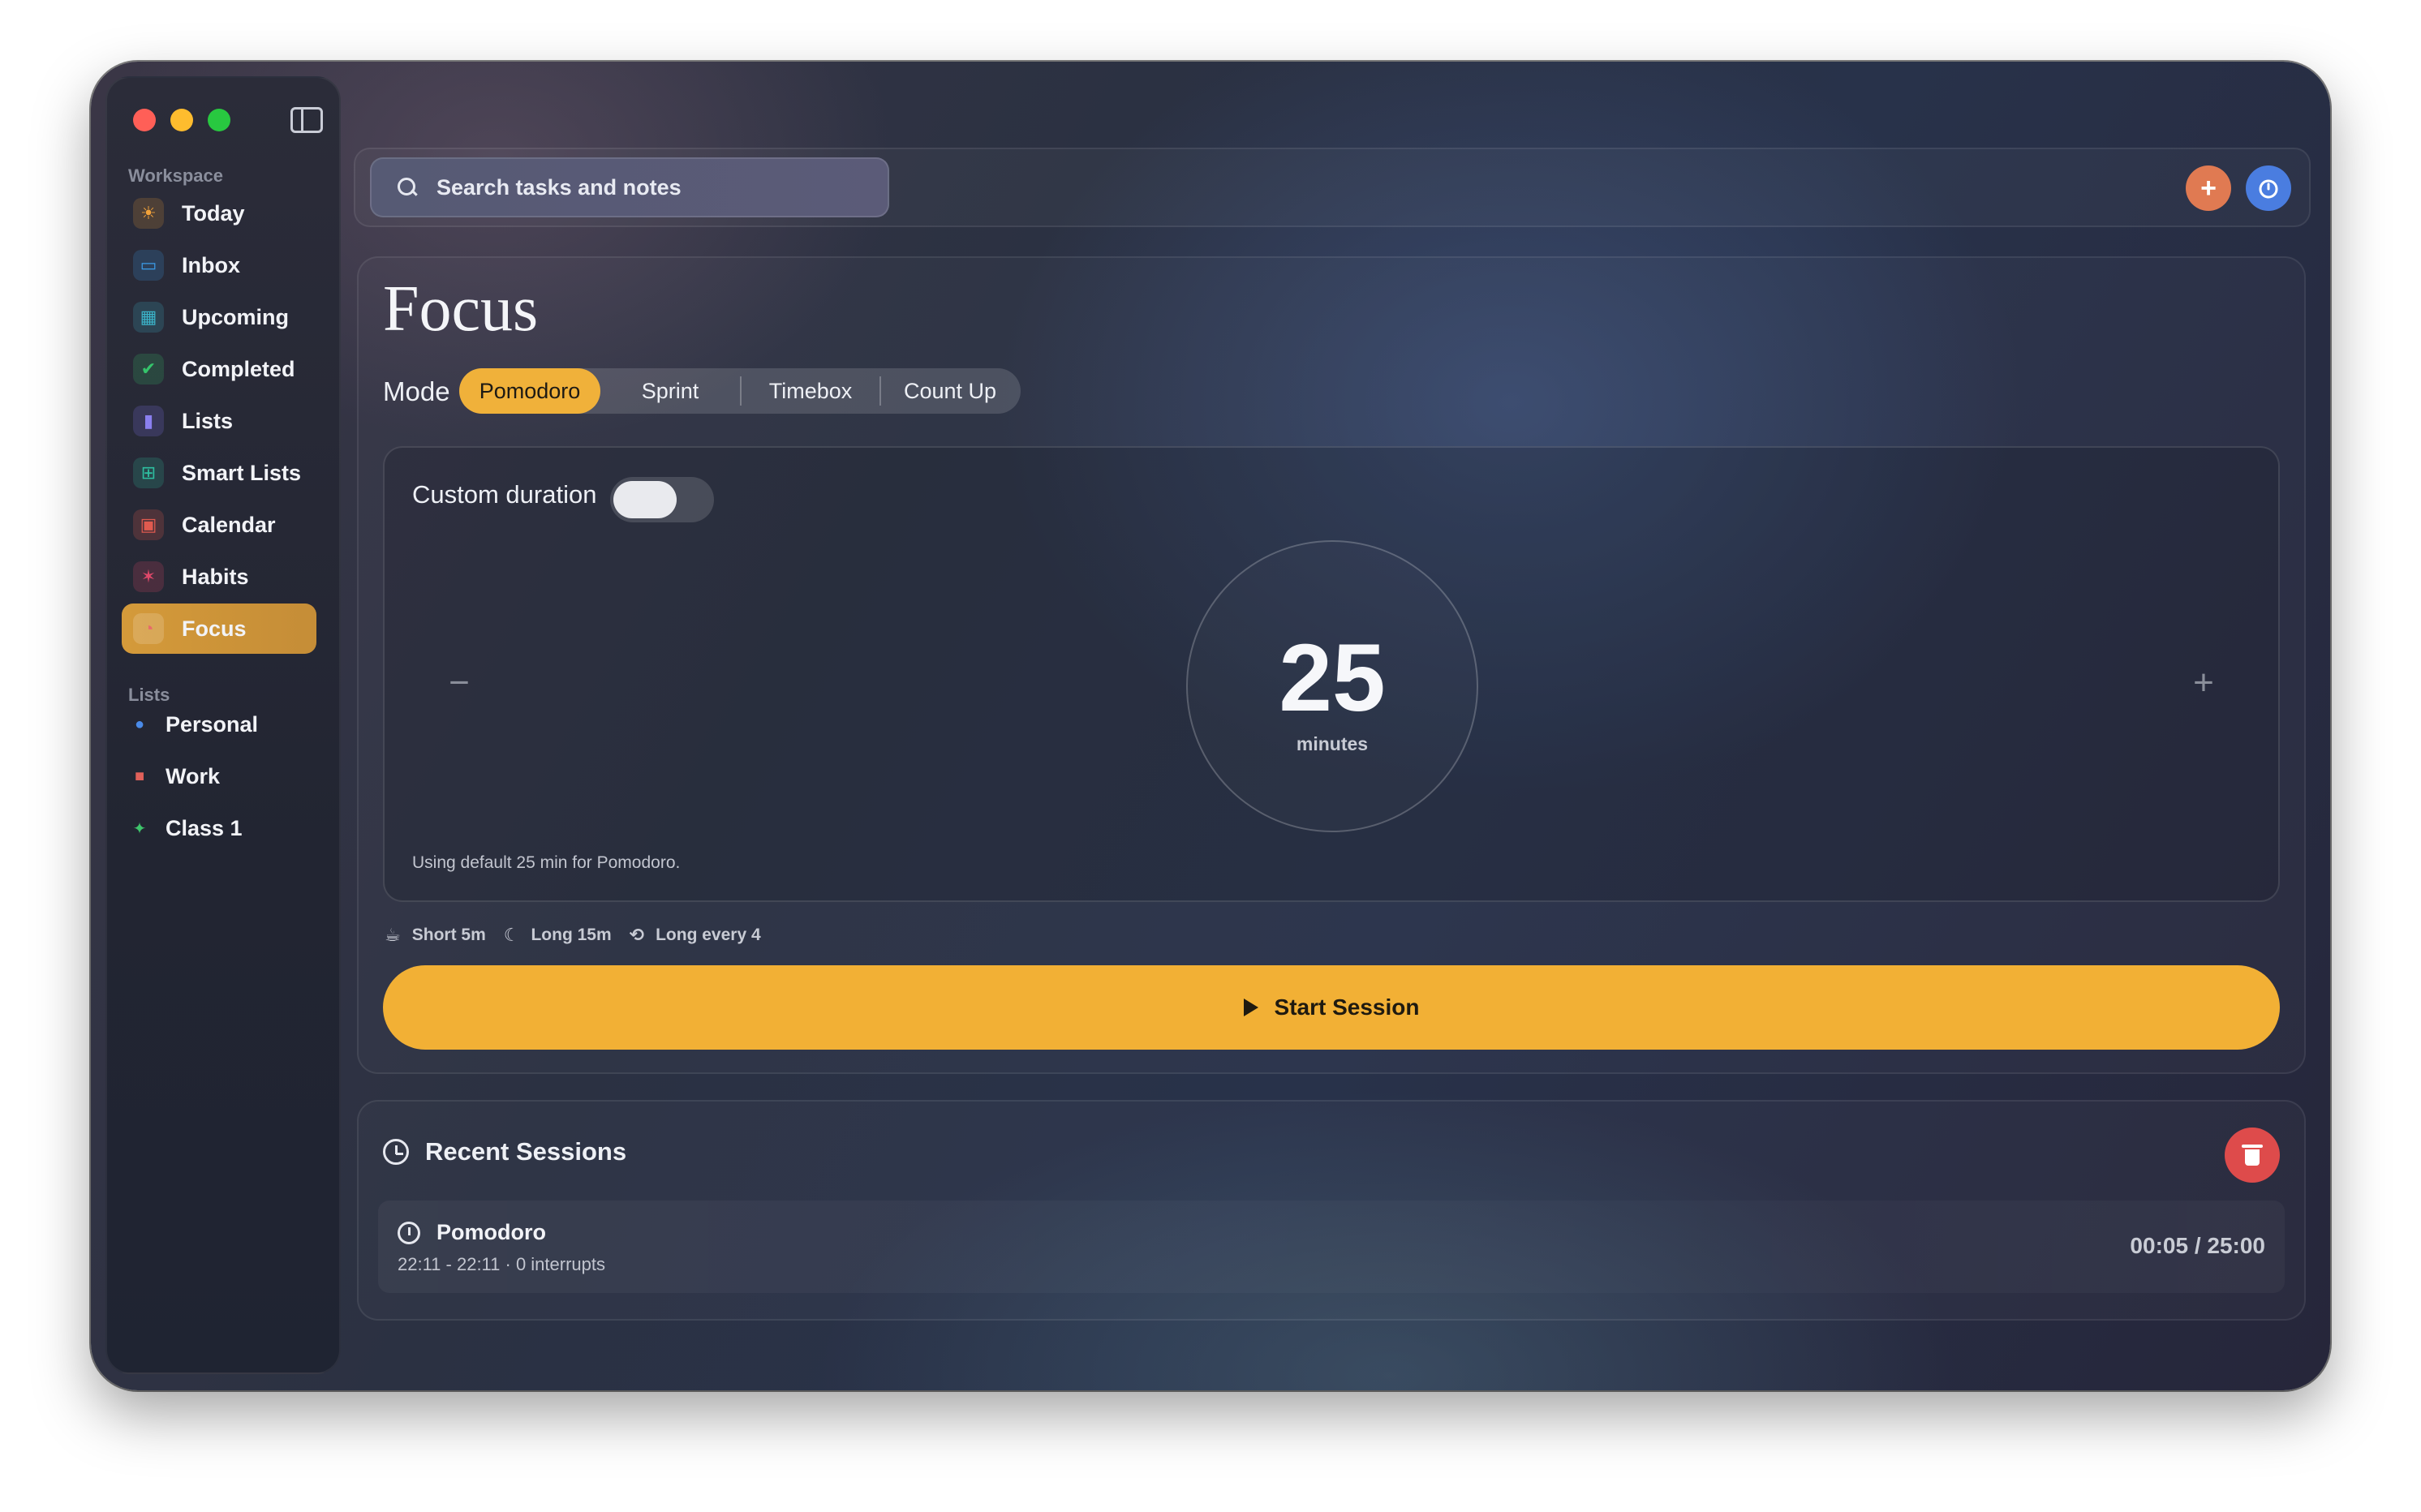  What do you see at coordinates (708, 935) in the screenshot?
I see `long-break-interval-label: Long every 4` at bounding box center [708, 935].